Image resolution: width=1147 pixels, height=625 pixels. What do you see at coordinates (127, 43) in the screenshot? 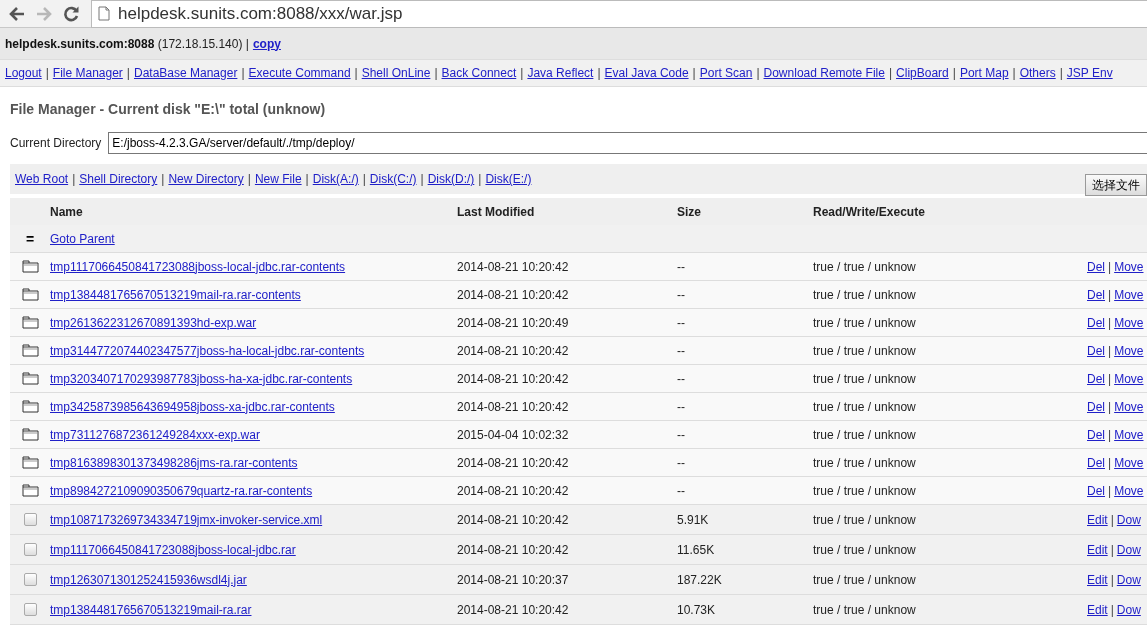
I see `server-info: helpdesk.sunits.com:8088 (172.18.15.140) |` at bounding box center [127, 43].